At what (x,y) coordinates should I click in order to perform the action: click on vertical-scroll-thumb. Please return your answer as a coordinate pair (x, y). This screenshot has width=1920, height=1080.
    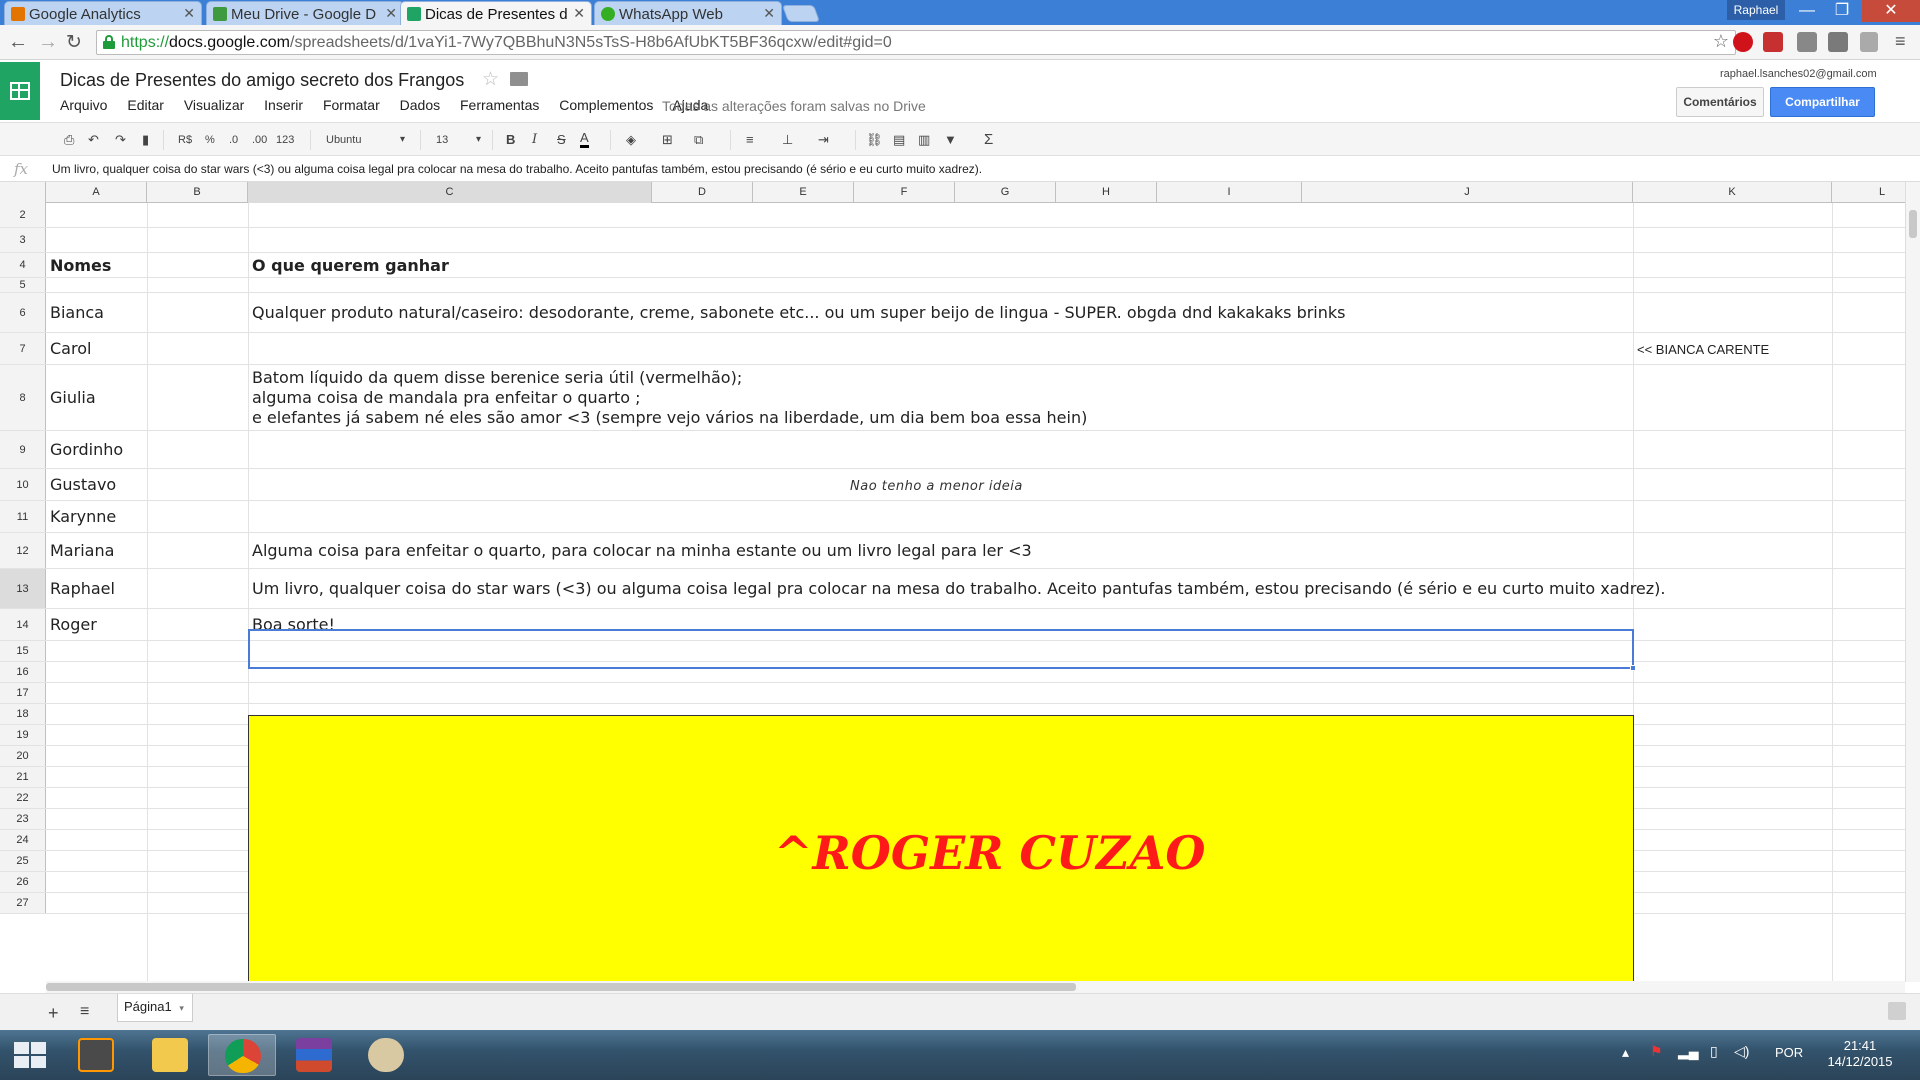
    Looking at the image, I should click on (1913, 224).